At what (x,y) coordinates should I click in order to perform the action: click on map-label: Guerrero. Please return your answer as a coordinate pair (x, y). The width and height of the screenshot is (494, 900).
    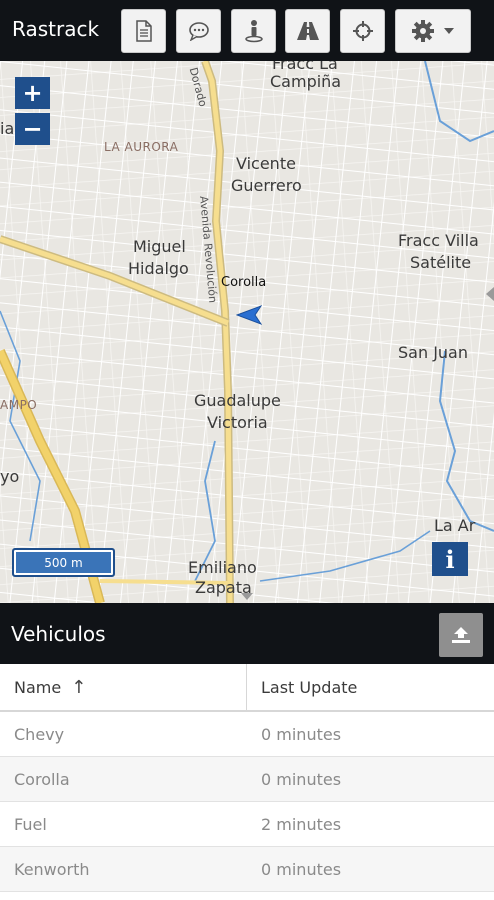
    Looking at the image, I should click on (266, 185).